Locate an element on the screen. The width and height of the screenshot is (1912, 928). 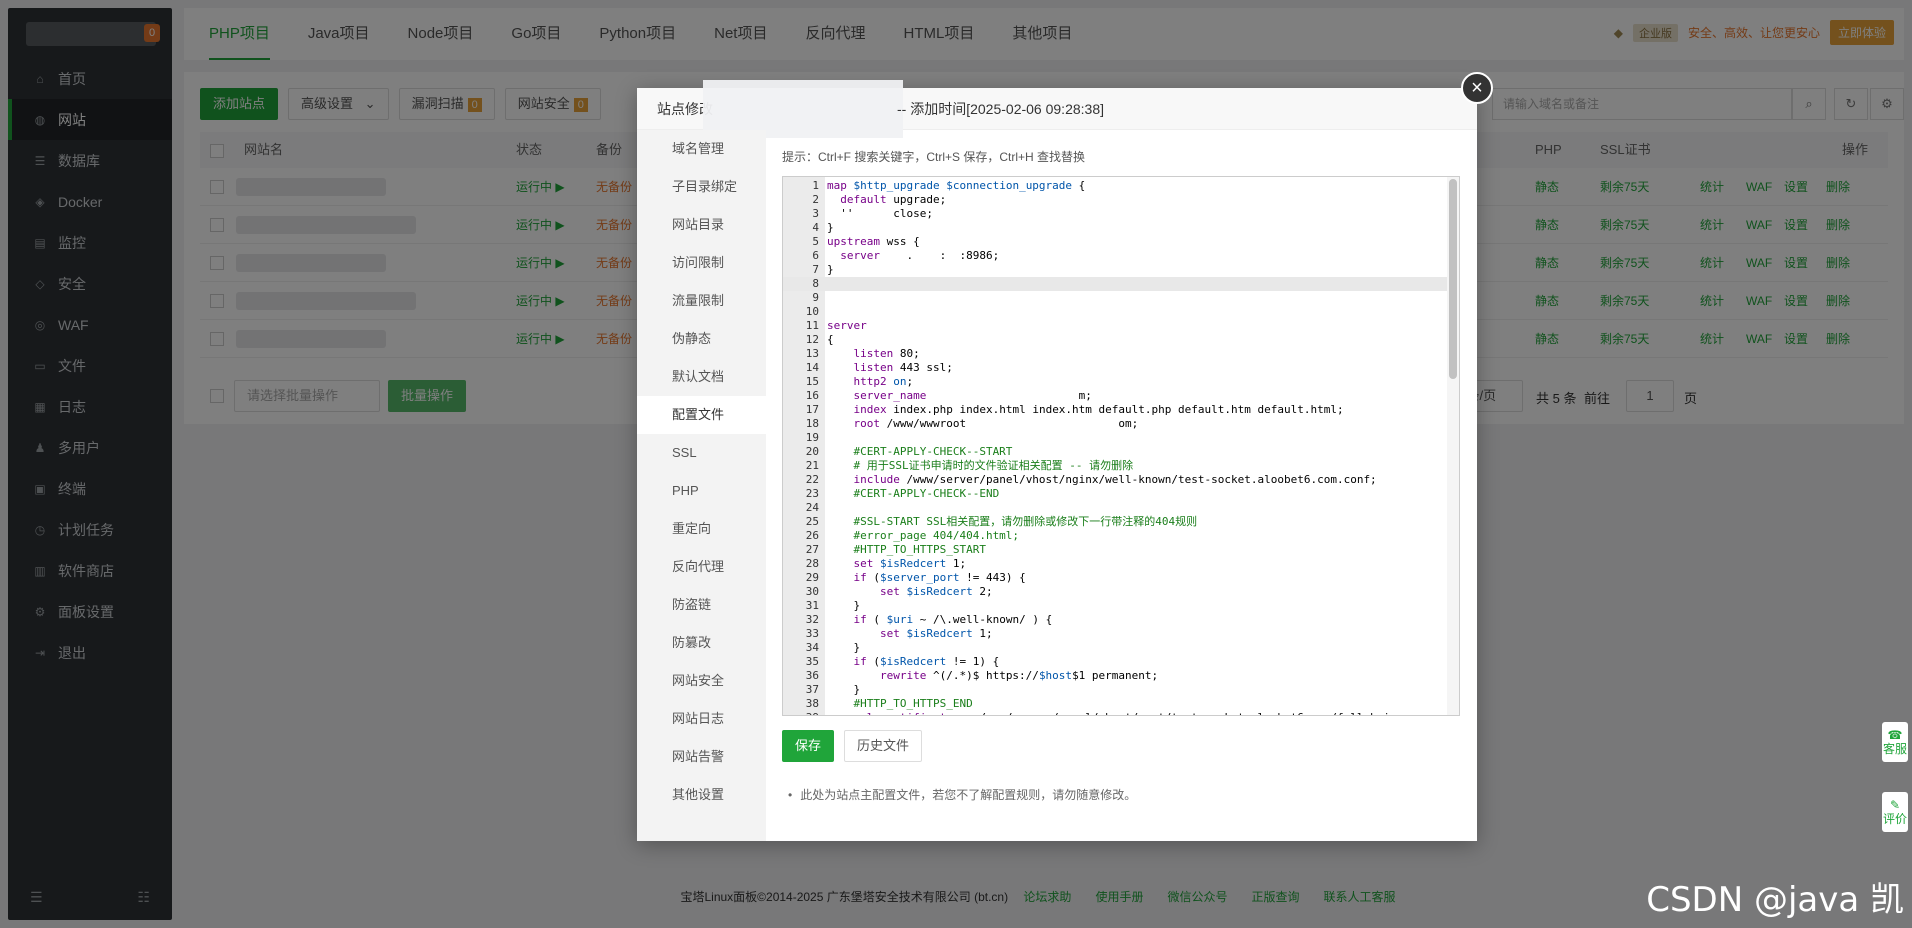
code-text: { is located at coordinates (830, 339).